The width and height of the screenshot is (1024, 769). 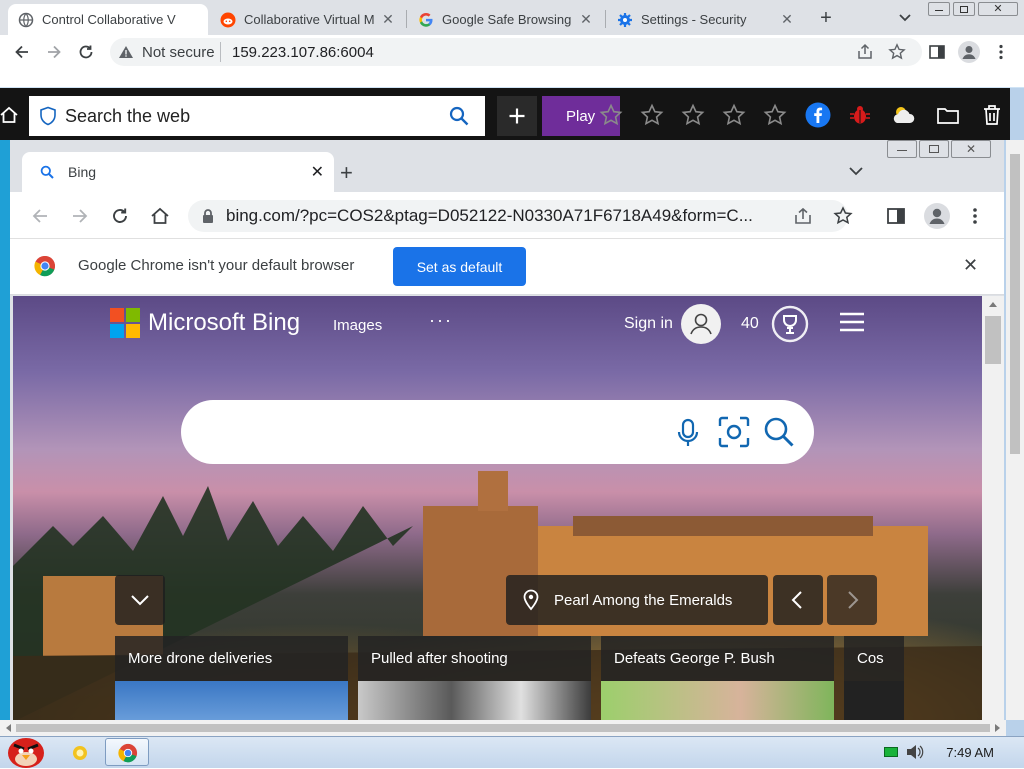 What do you see at coordinates (856, 171) in the screenshot?
I see `chevron-down-icon` at bounding box center [856, 171].